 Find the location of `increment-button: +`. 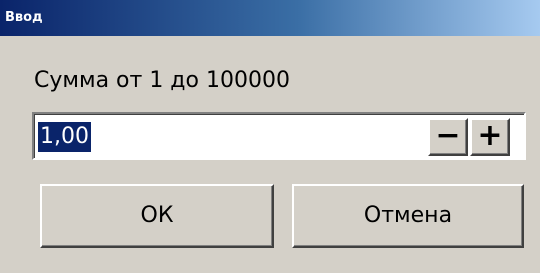

increment-button: + is located at coordinates (490, 137).